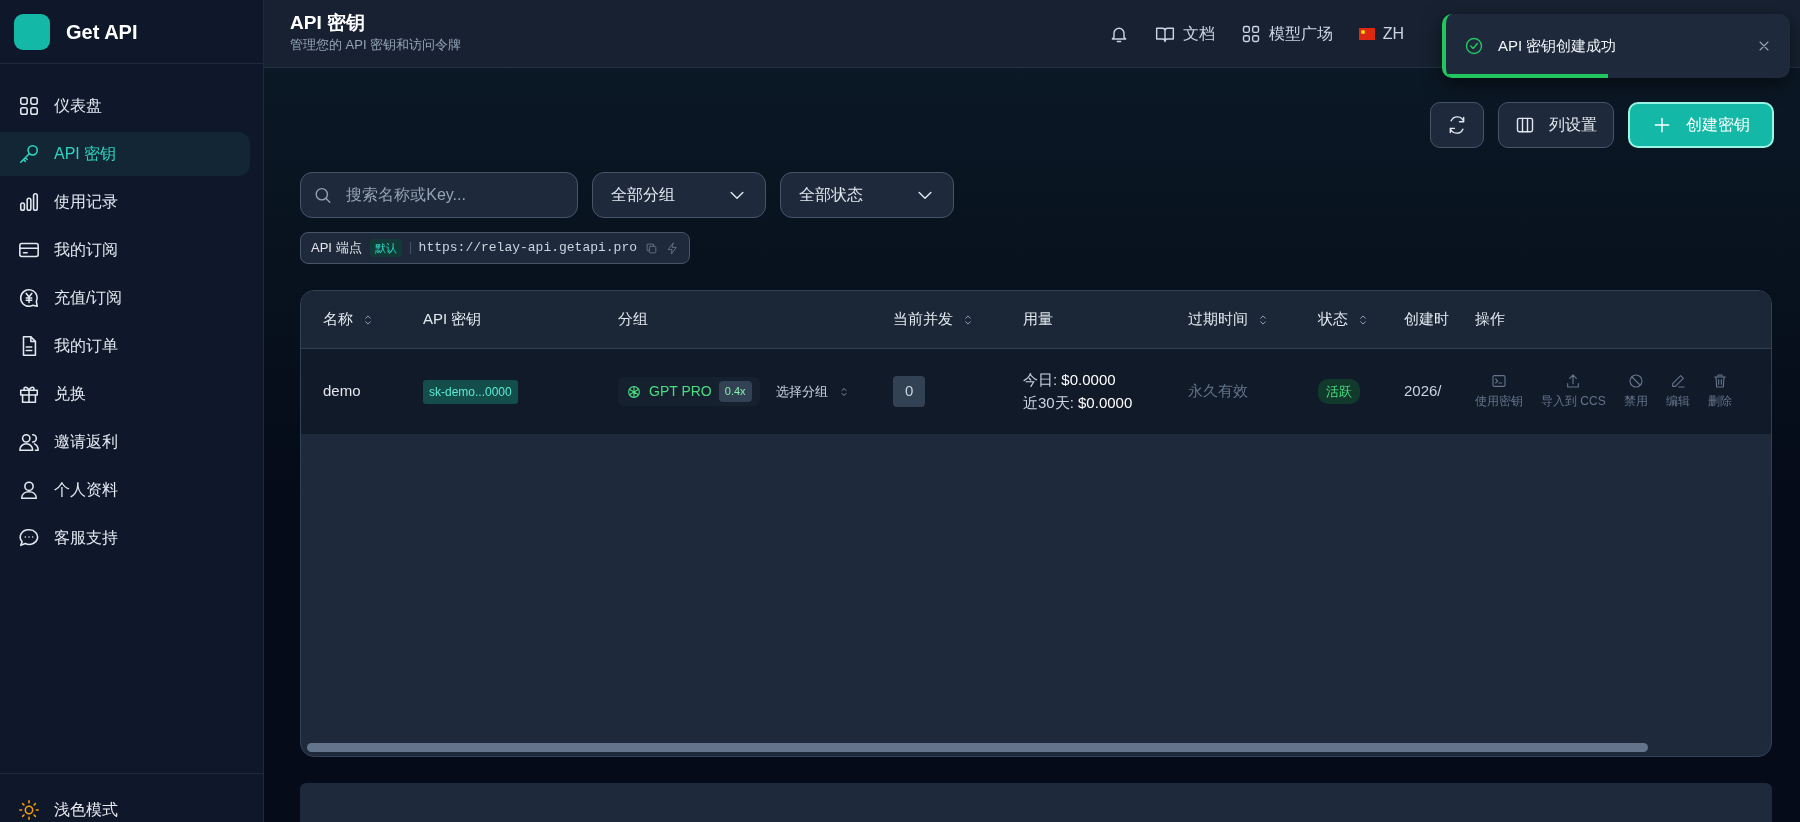  What do you see at coordinates (125, 442) in the screenshot?
I see `sidebar-item: 邀请返利` at bounding box center [125, 442].